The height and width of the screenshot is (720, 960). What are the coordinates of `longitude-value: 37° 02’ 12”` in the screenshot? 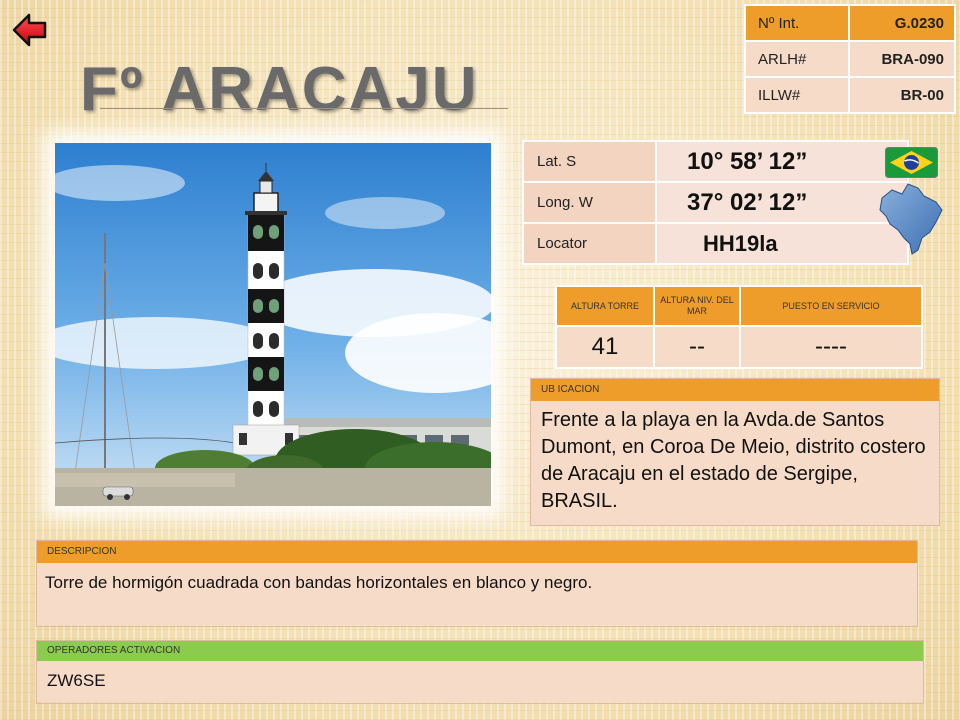 It's located at (782, 202).